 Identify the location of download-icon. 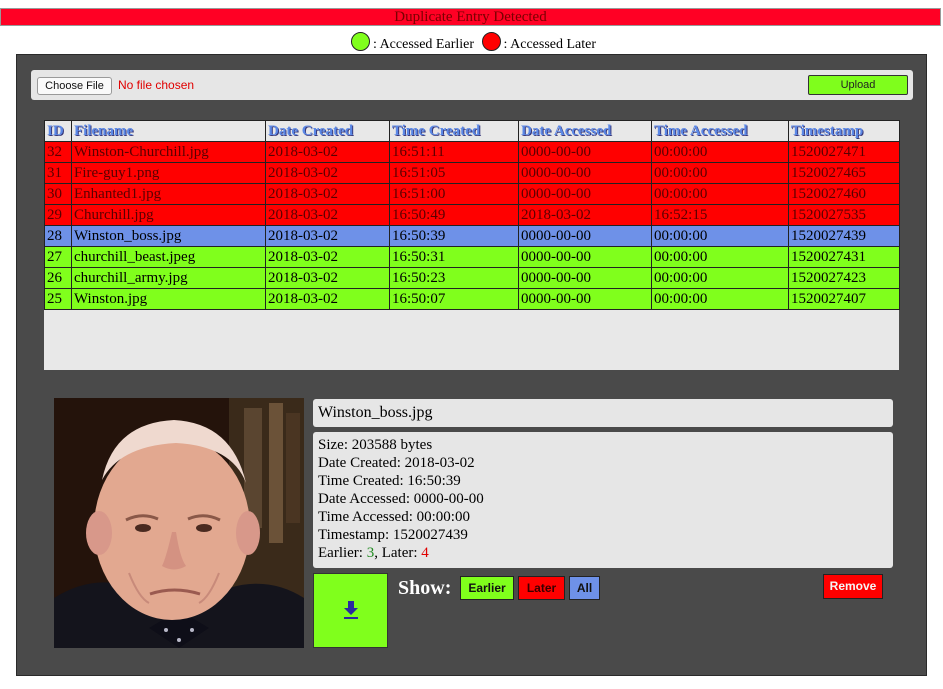
(351, 610).